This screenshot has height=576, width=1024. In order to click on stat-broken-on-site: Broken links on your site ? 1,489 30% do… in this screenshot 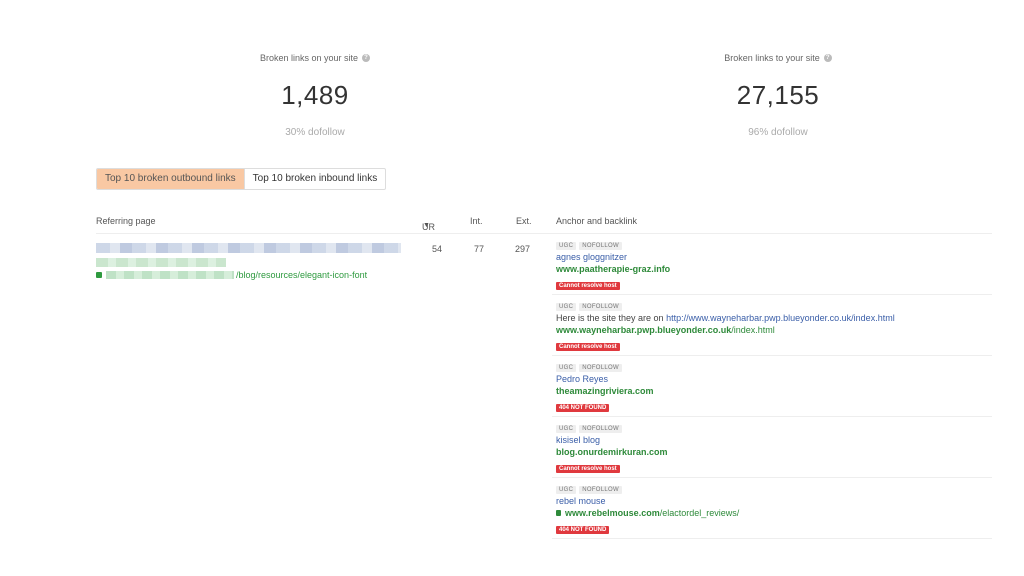, I will do `click(315, 93)`.